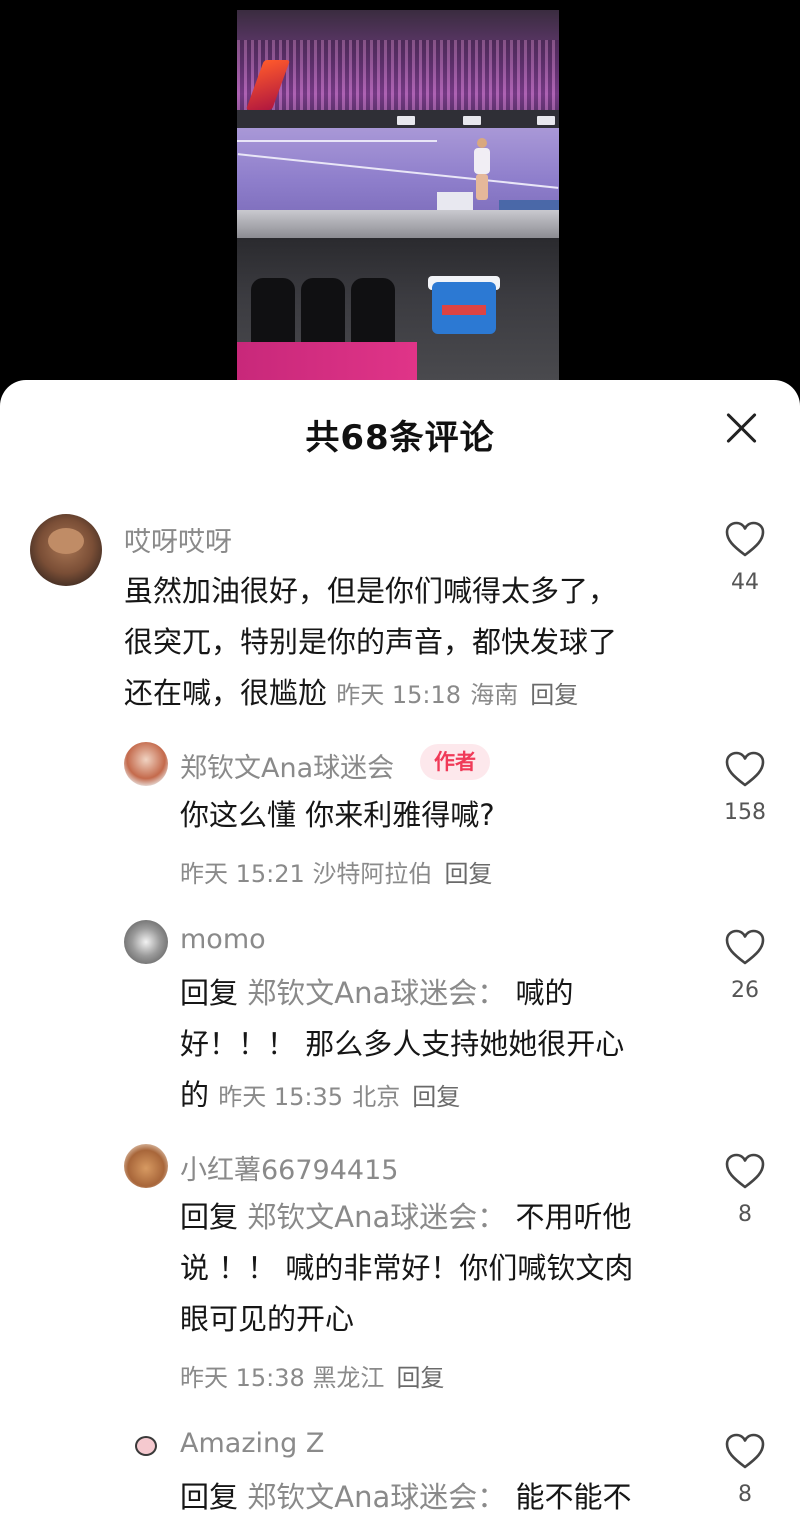  Describe the element at coordinates (400, 438) in the screenshot. I see `comments-count-title: 共68条评论` at that location.